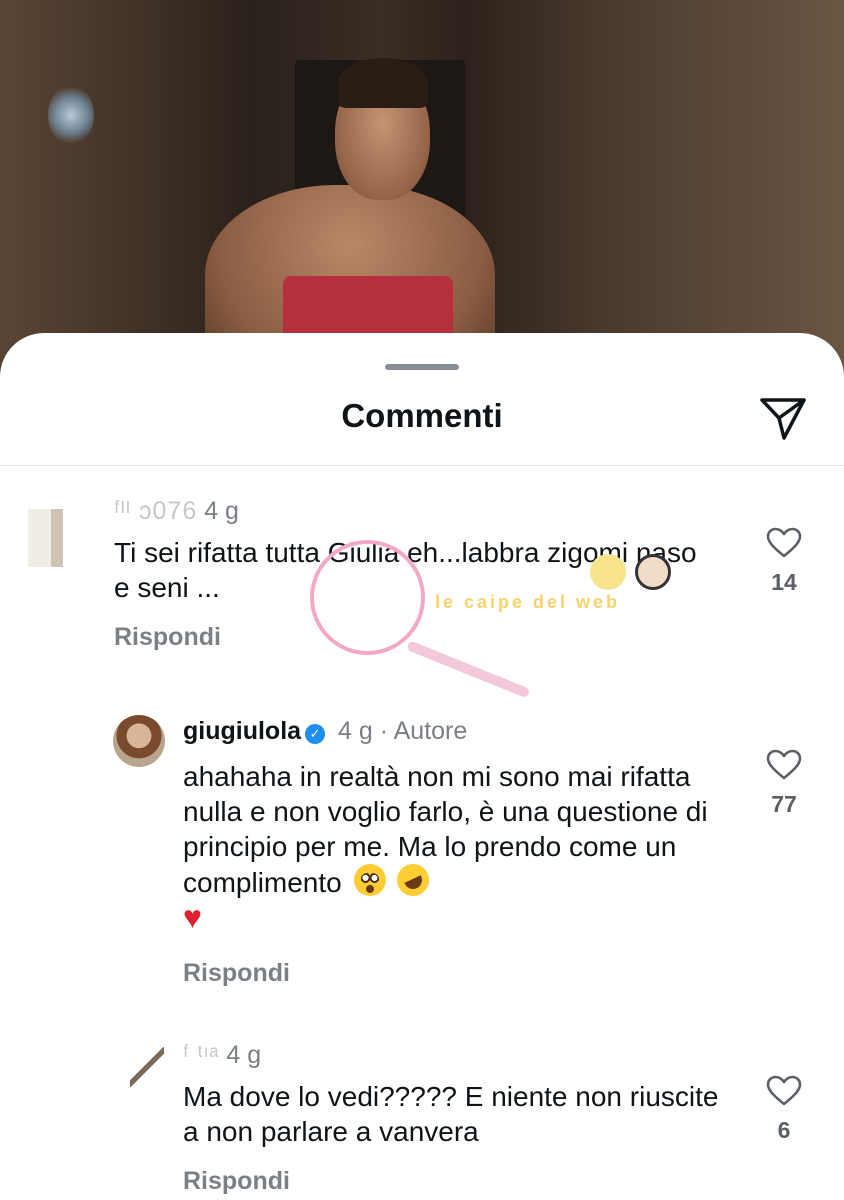 This screenshot has height=1200, width=844. What do you see at coordinates (784, 561) in the screenshot?
I see `like-button: 14` at bounding box center [784, 561].